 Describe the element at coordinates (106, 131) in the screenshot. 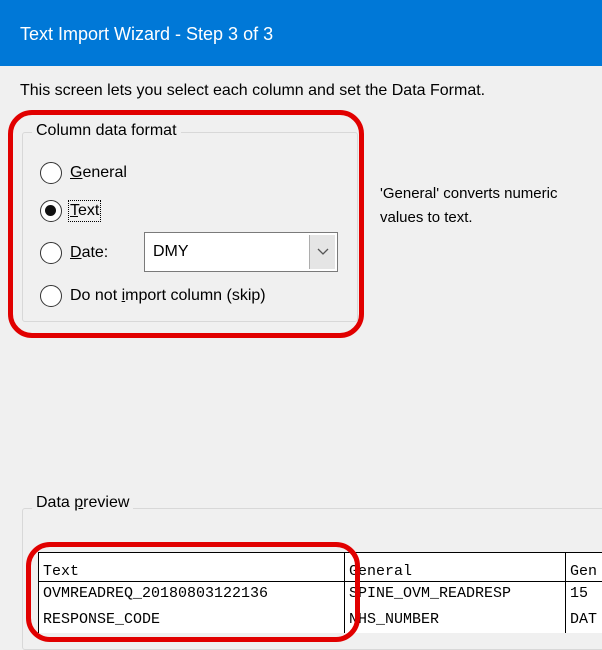

I see `column-format-legend: Column data format` at that location.